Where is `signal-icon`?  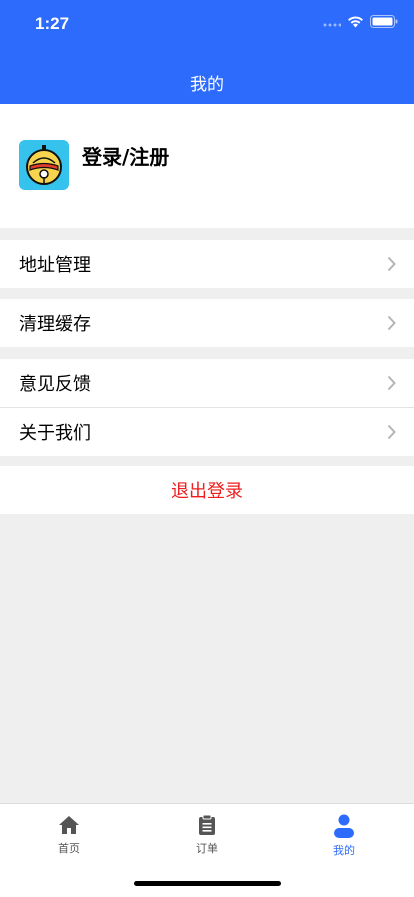
signal-icon is located at coordinates (332, 24).